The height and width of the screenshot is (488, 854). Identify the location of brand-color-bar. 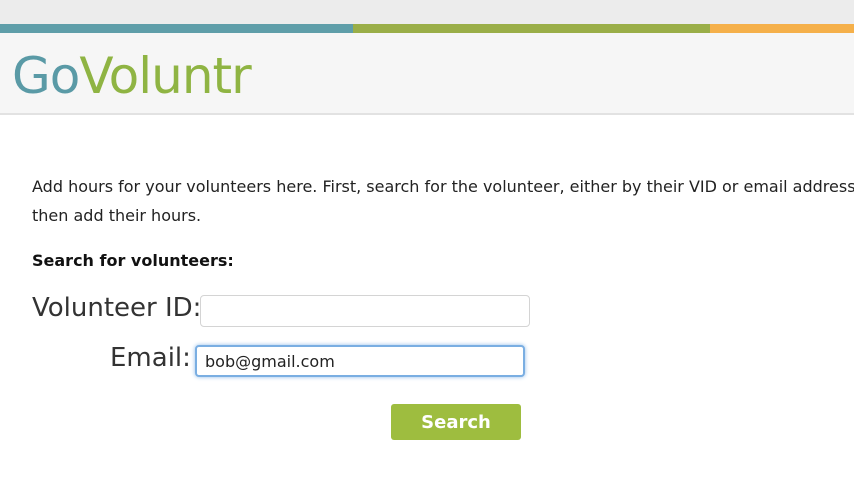
(427, 28).